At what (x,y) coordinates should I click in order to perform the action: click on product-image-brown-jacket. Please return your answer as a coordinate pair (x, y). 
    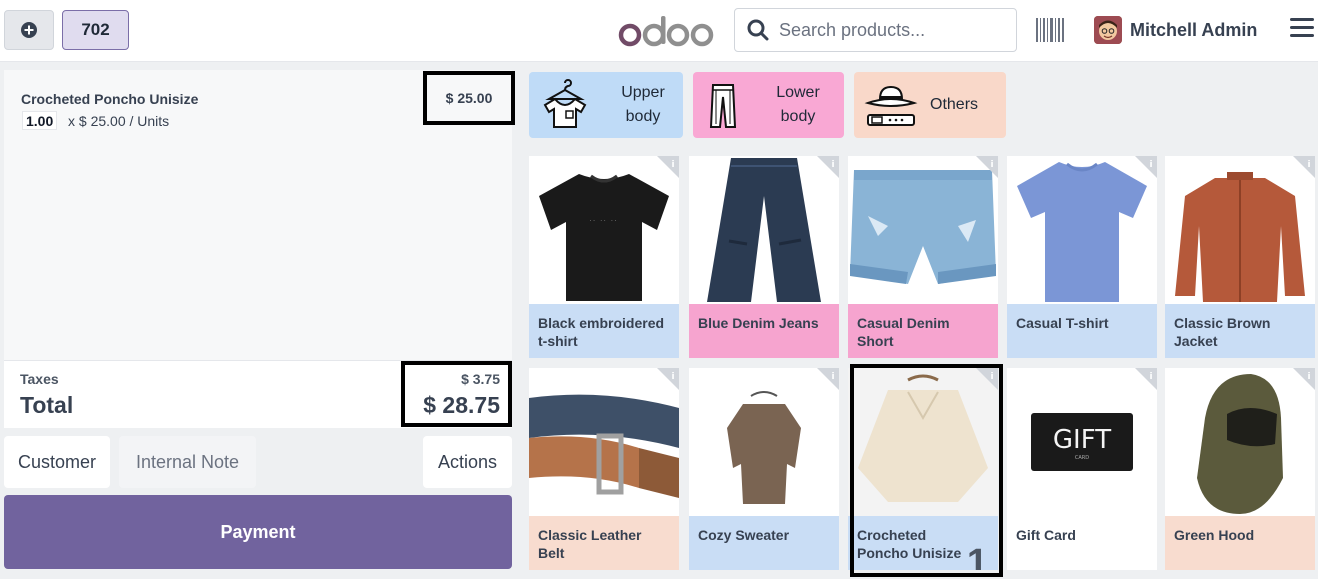
    Looking at the image, I should click on (1240, 230).